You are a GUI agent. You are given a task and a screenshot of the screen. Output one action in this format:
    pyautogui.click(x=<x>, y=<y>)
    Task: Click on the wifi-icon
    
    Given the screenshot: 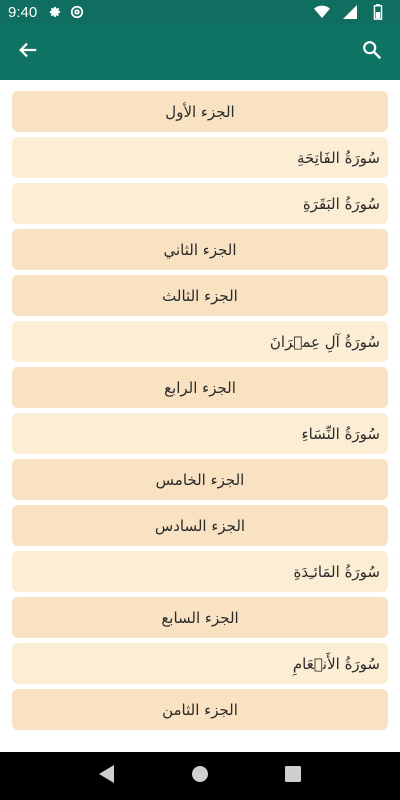 What is the action you would take?
    pyautogui.click(x=322, y=12)
    